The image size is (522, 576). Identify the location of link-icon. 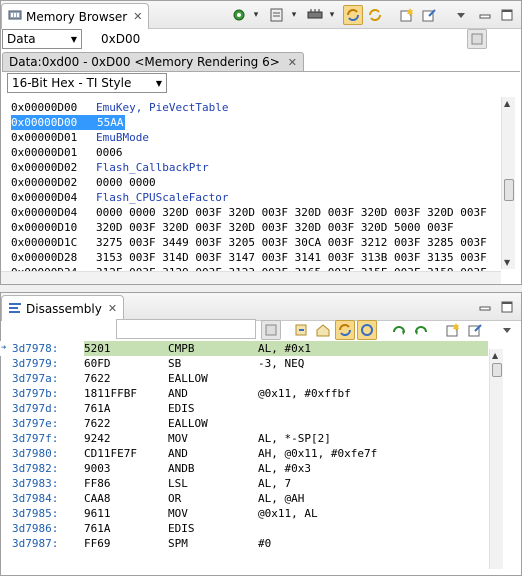
(345, 330).